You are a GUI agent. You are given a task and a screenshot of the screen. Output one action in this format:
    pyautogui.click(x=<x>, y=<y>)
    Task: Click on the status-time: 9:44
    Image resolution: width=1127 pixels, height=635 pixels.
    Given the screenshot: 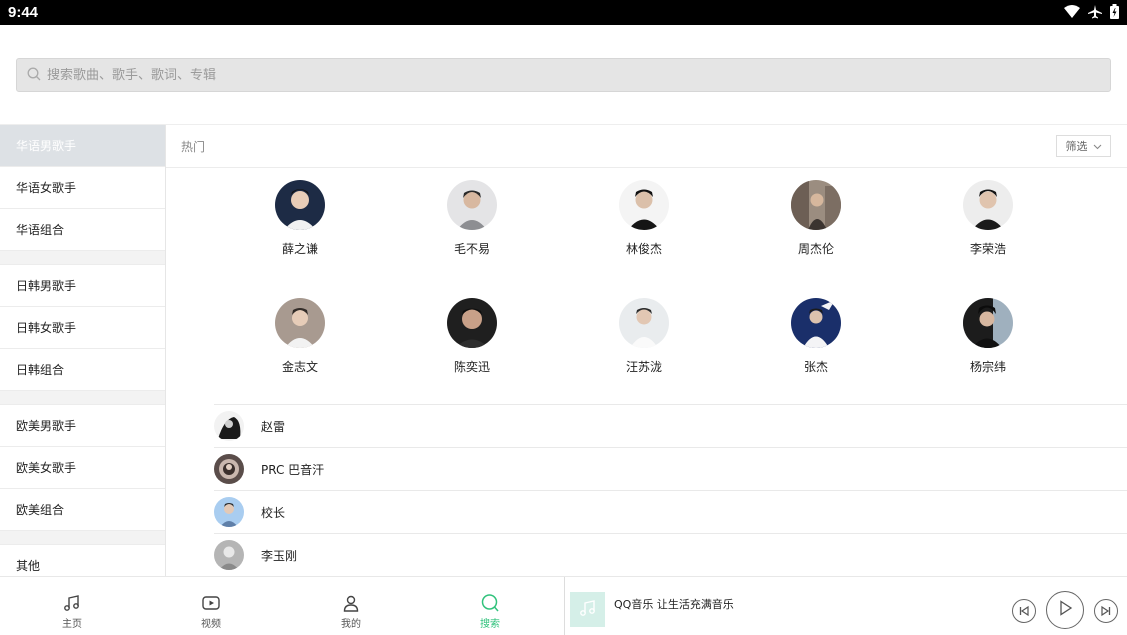 What is the action you would take?
    pyautogui.click(x=23, y=12)
    